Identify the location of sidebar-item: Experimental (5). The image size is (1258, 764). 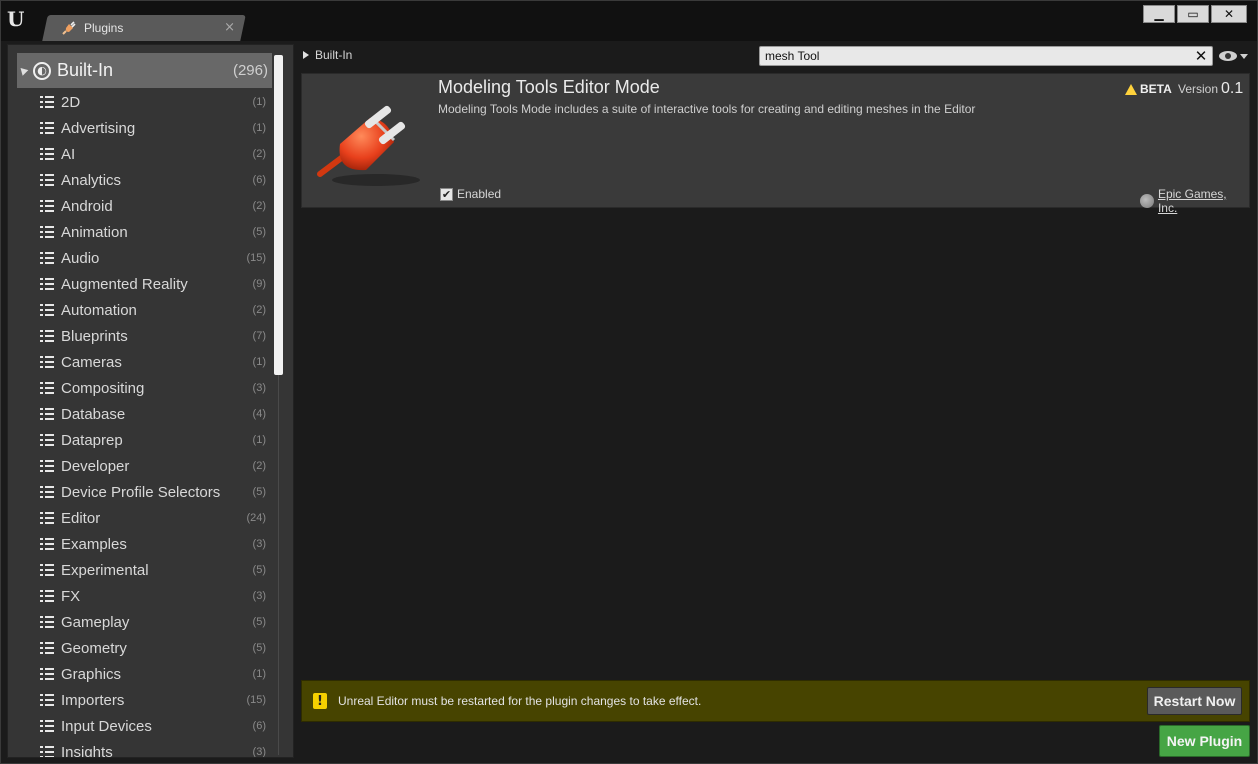
(154, 570).